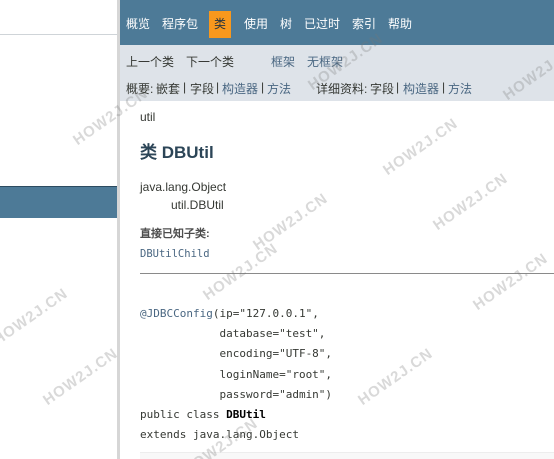 The width and height of the screenshot is (554, 459). I want to click on detail-label: 详细资料:, so click(342, 89).